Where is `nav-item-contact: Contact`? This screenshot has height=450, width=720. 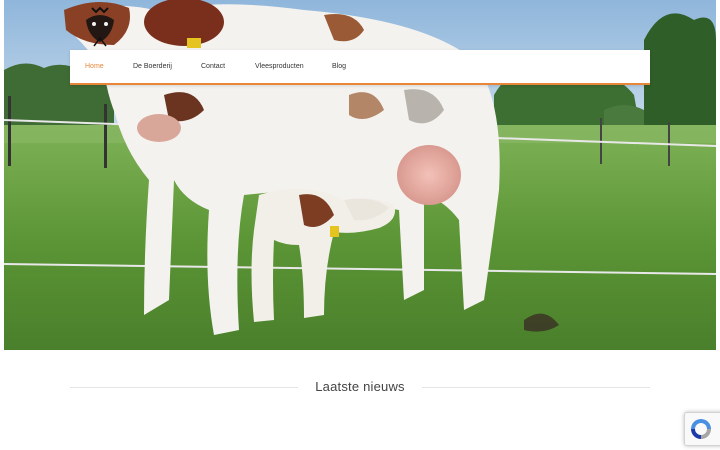 nav-item-contact: Contact is located at coordinates (213, 66).